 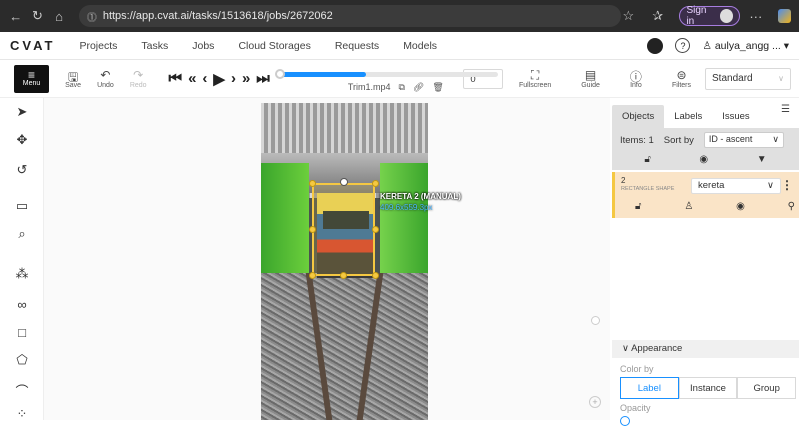 What do you see at coordinates (73, 78) in the screenshot?
I see `save-button: 🖫 Save` at bounding box center [73, 78].